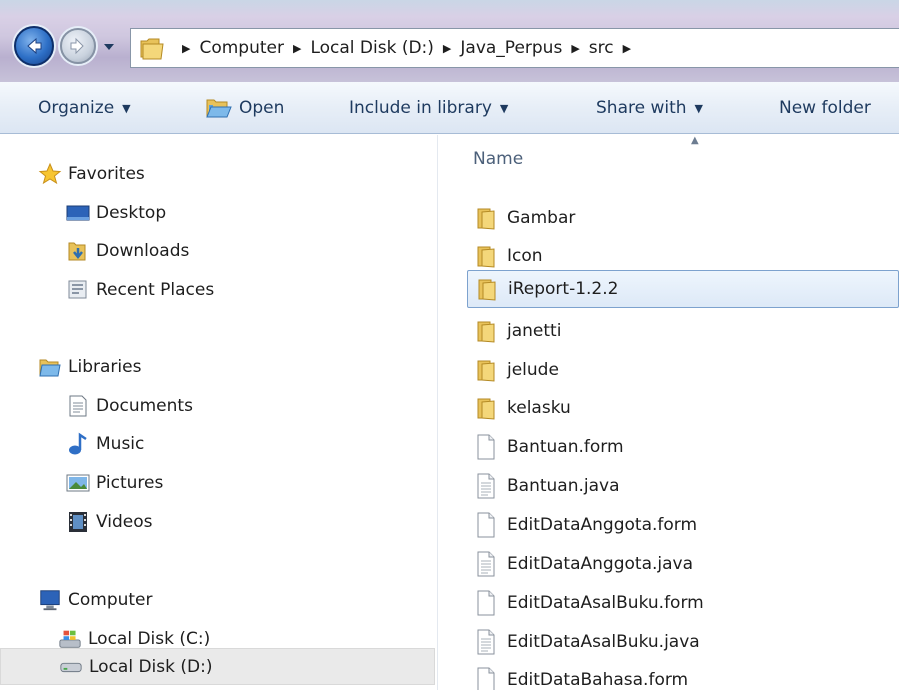 The width and height of the screenshot is (899, 690). What do you see at coordinates (91, 174) in the screenshot?
I see `nav-favorites: Favorites` at bounding box center [91, 174].